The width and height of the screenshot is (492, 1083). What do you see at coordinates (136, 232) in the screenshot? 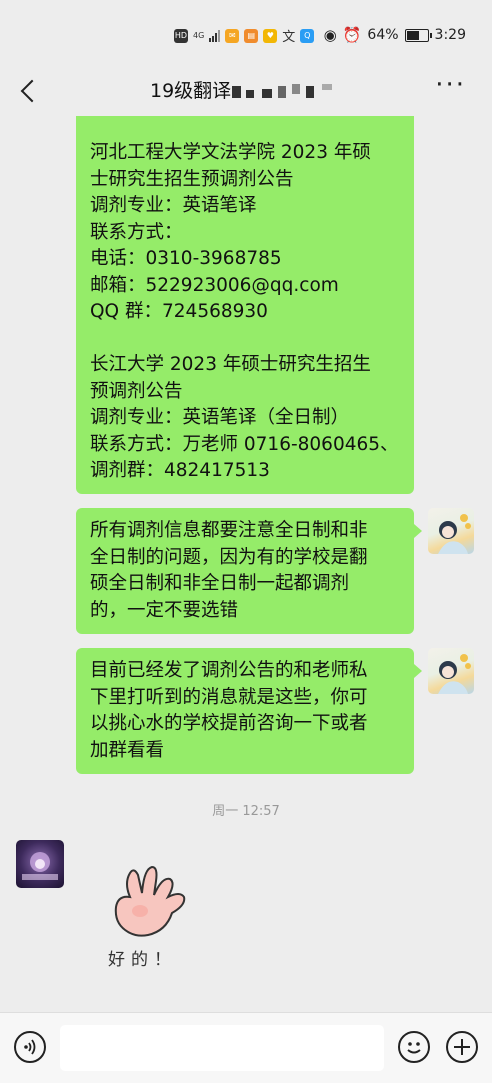
I see `message-line: 联系方式：` at bounding box center [136, 232].